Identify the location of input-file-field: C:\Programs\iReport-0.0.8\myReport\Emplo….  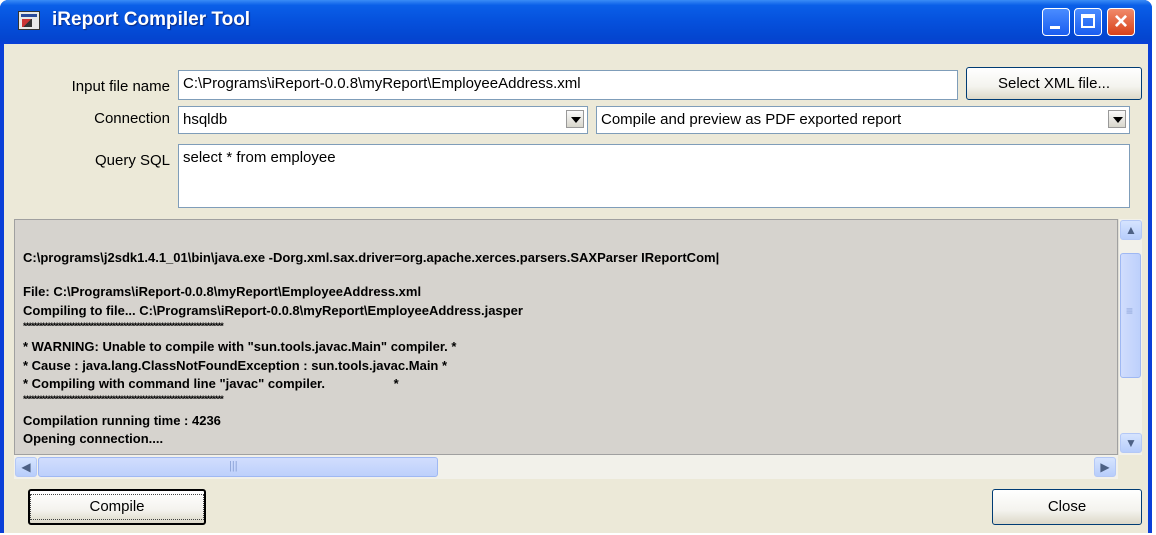
(568, 85).